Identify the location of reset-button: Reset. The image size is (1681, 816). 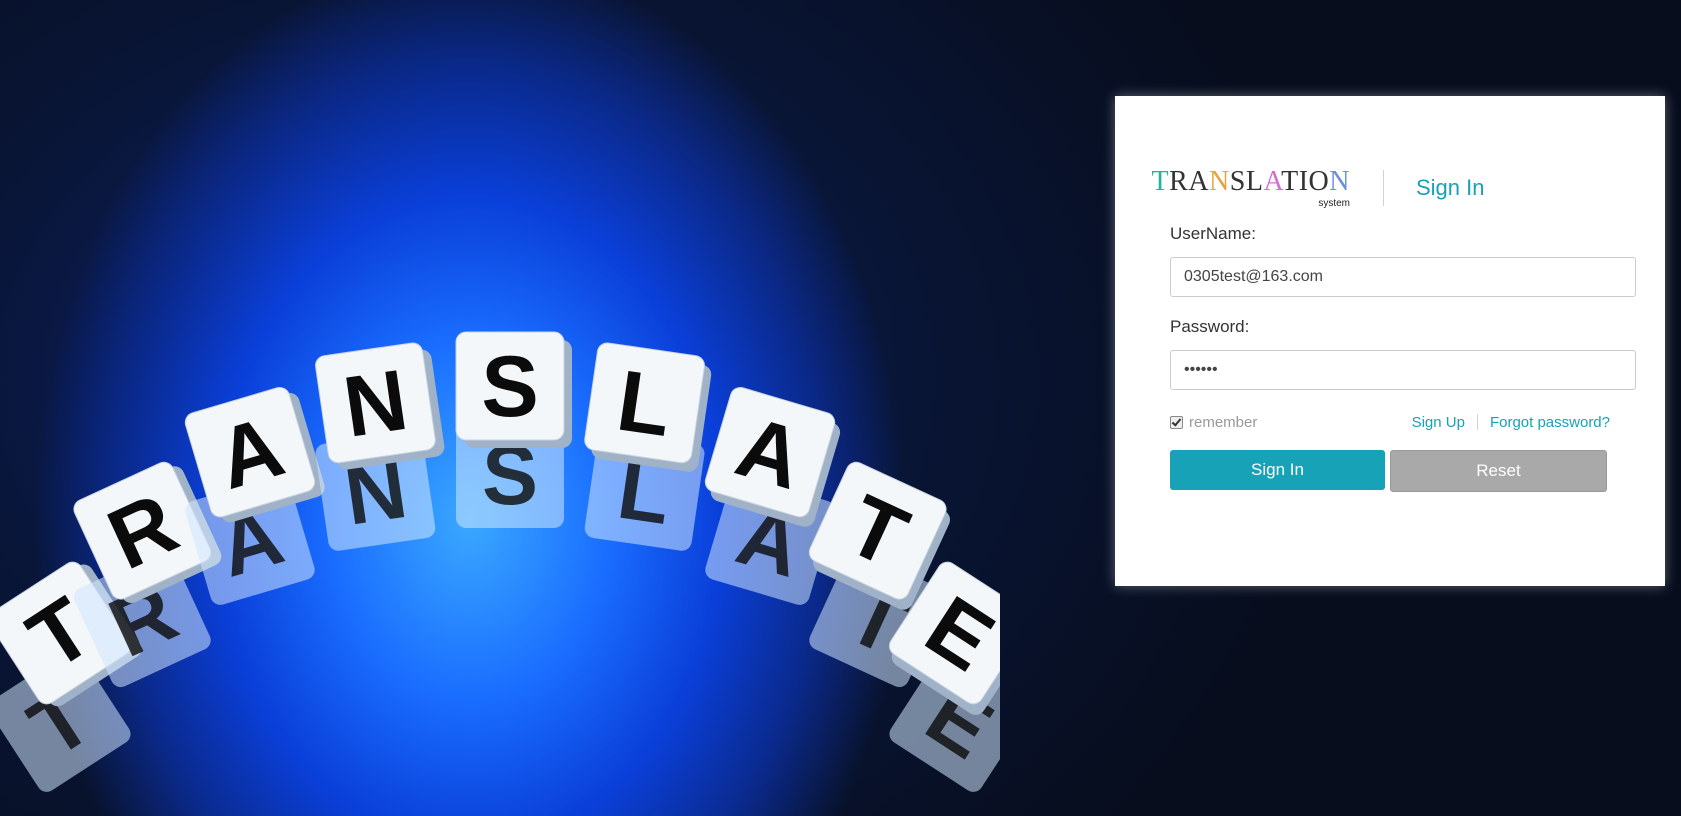
(1498, 471).